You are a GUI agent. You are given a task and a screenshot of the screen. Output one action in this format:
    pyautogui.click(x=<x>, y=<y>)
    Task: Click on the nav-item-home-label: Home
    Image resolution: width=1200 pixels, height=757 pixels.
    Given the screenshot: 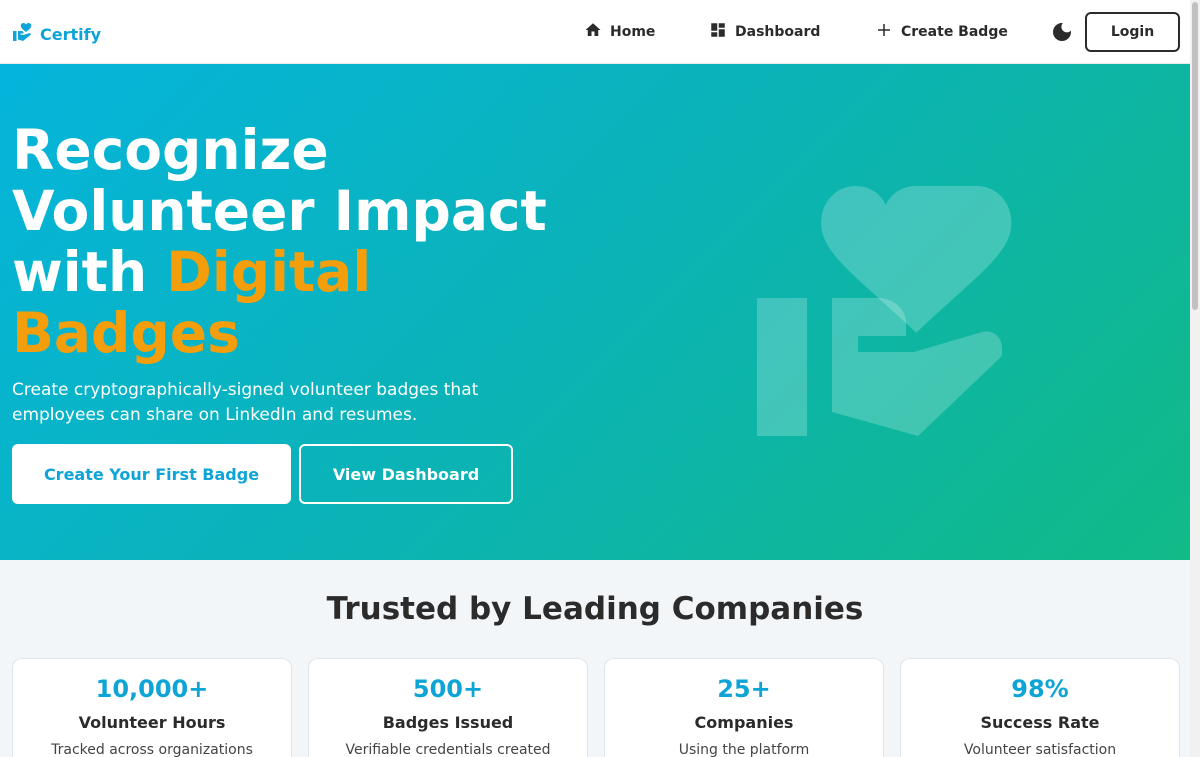 What is the action you would take?
    pyautogui.click(x=633, y=32)
    